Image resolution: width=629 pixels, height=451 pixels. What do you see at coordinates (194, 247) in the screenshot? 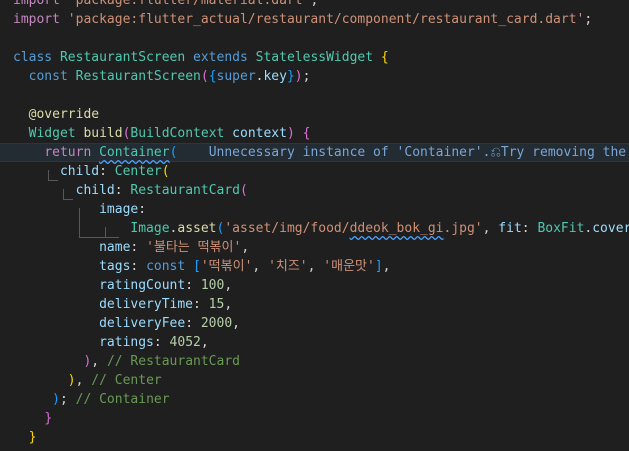
I see `code-token: '불타는 떡볶이'` at bounding box center [194, 247].